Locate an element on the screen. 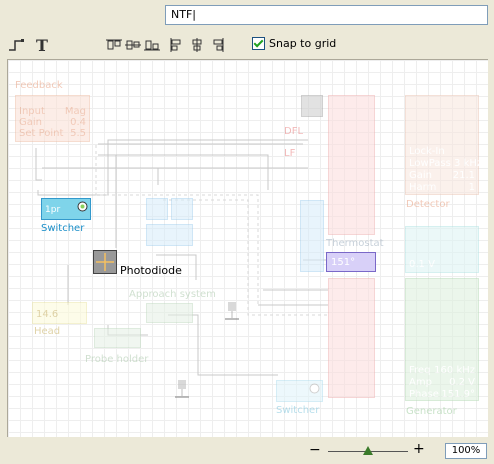  generator-amp-label: Amp is located at coordinates (420, 382).